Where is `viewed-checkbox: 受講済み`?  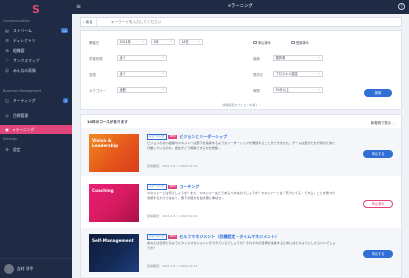 viewed-checkbox: 受講済み is located at coordinates (300, 42).